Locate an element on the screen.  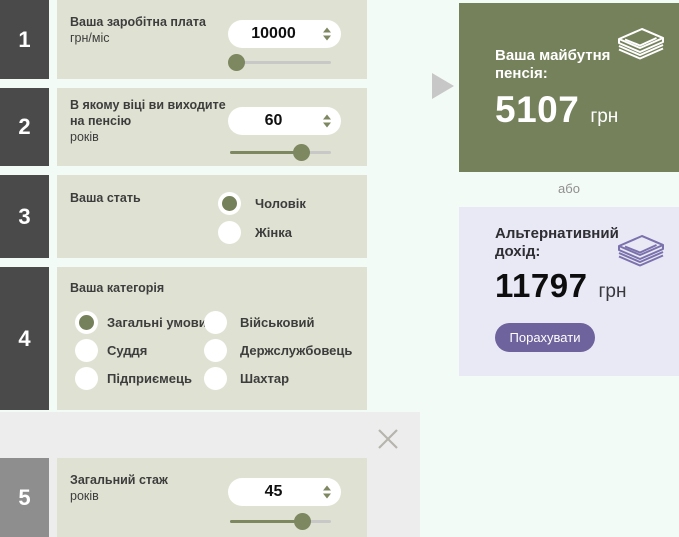
age-input: 60 is located at coordinates (284, 121).